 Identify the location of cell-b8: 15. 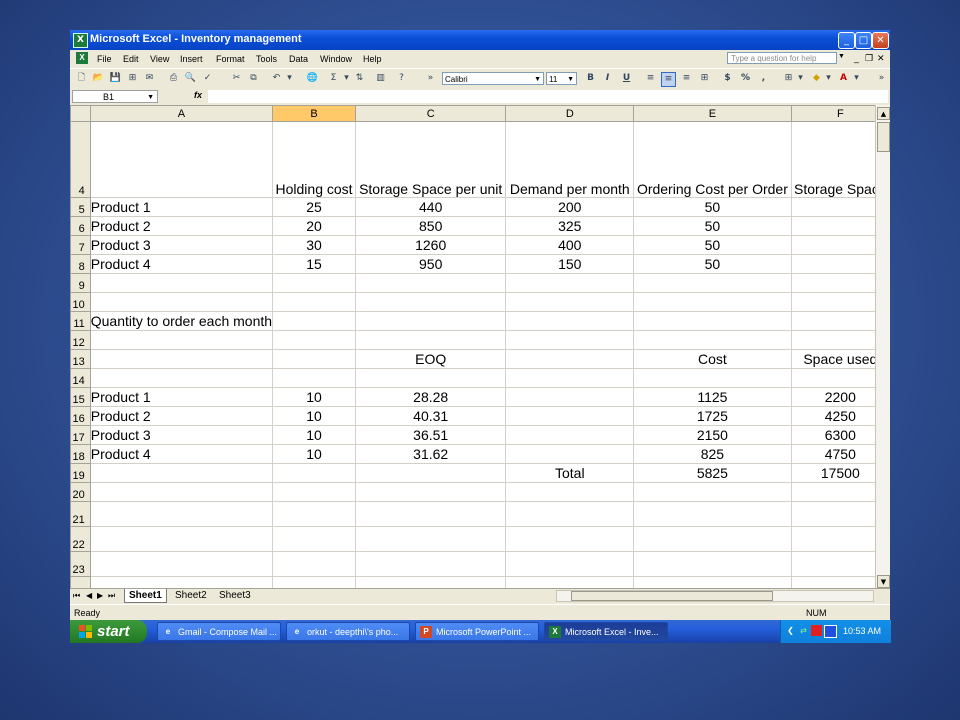
(314, 264).